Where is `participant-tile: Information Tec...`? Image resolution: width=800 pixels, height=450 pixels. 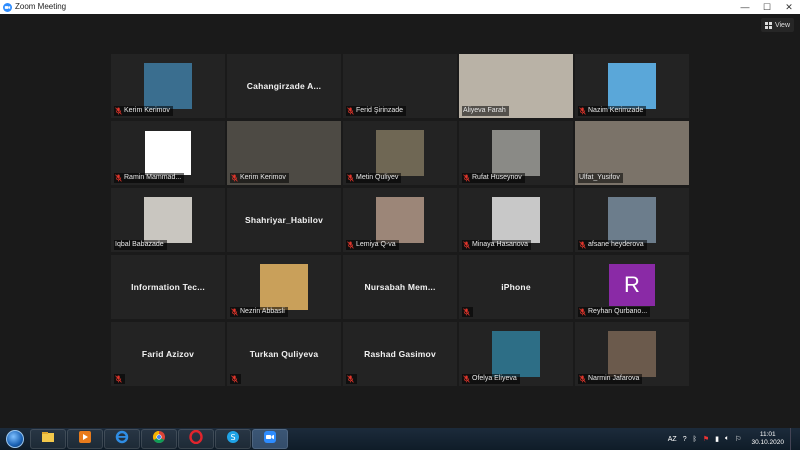
participant-tile: Information Tec... is located at coordinates (168, 287).